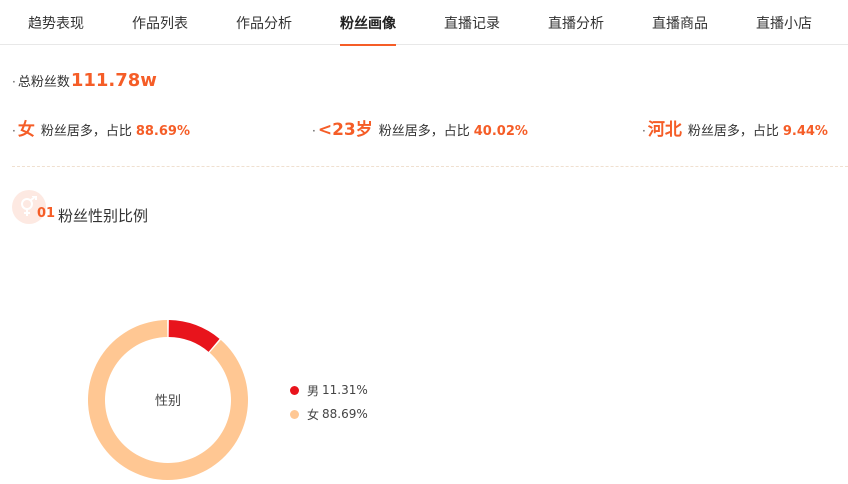 Image resolution: width=848 pixels, height=484 pixels. What do you see at coordinates (264, 22) in the screenshot?
I see `tab-works-analysis: 作品分析` at bounding box center [264, 22].